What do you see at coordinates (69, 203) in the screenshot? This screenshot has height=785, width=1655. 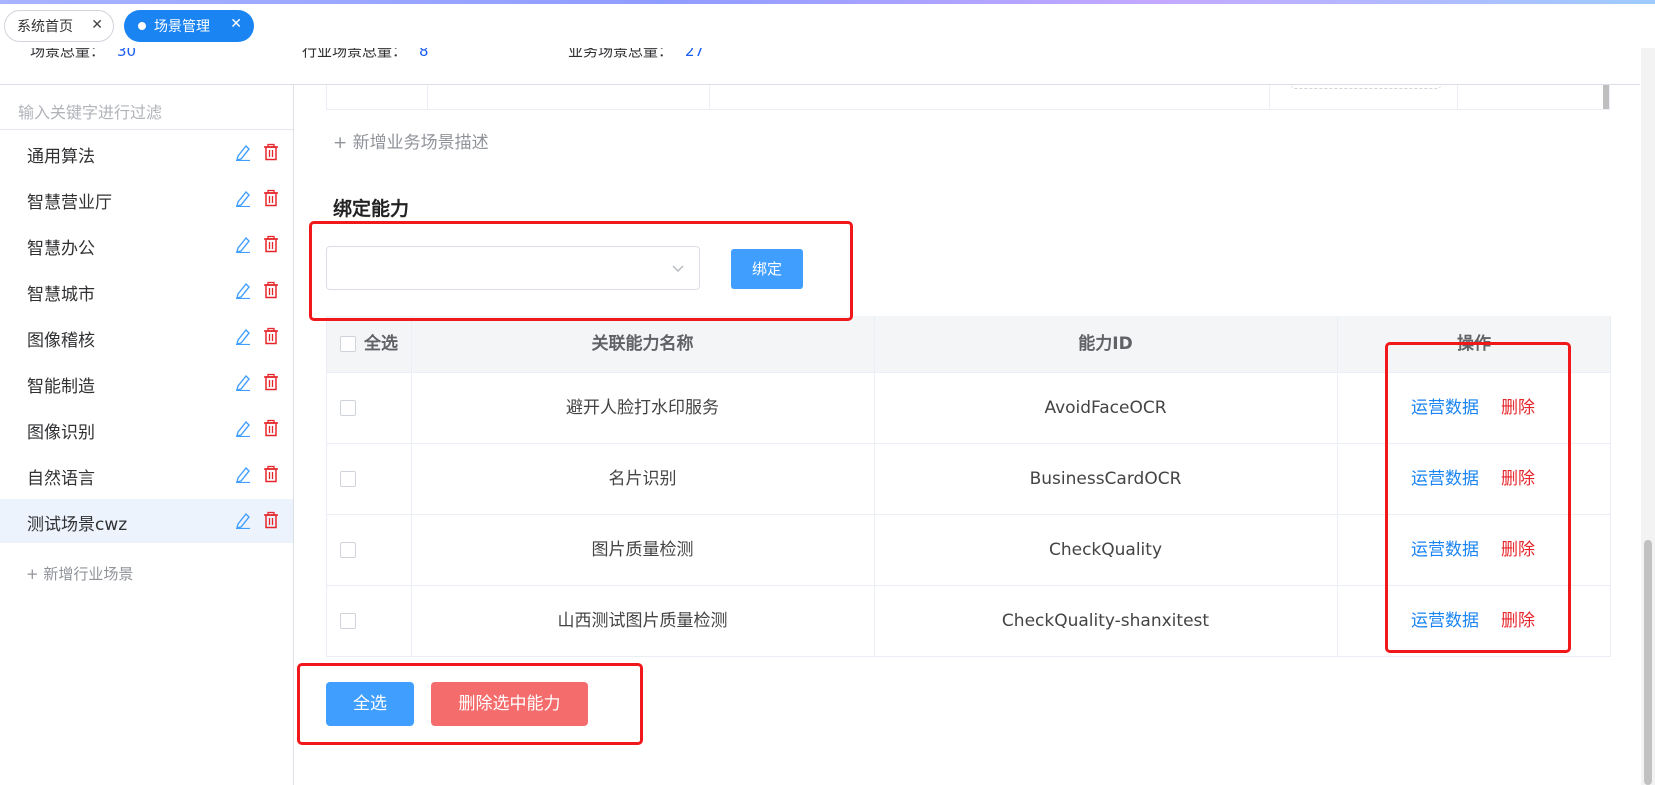 I see `sidebar-item-label: 智慧营业厅` at bounding box center [69, 203].